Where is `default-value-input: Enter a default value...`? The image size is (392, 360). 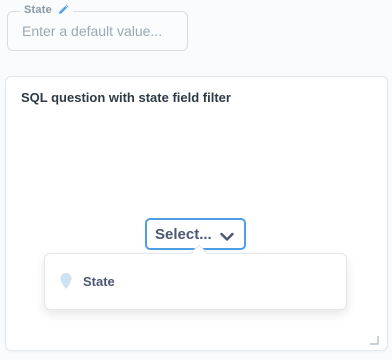 default-value-input: Enter a default value... is located at coordinates (92, 31).